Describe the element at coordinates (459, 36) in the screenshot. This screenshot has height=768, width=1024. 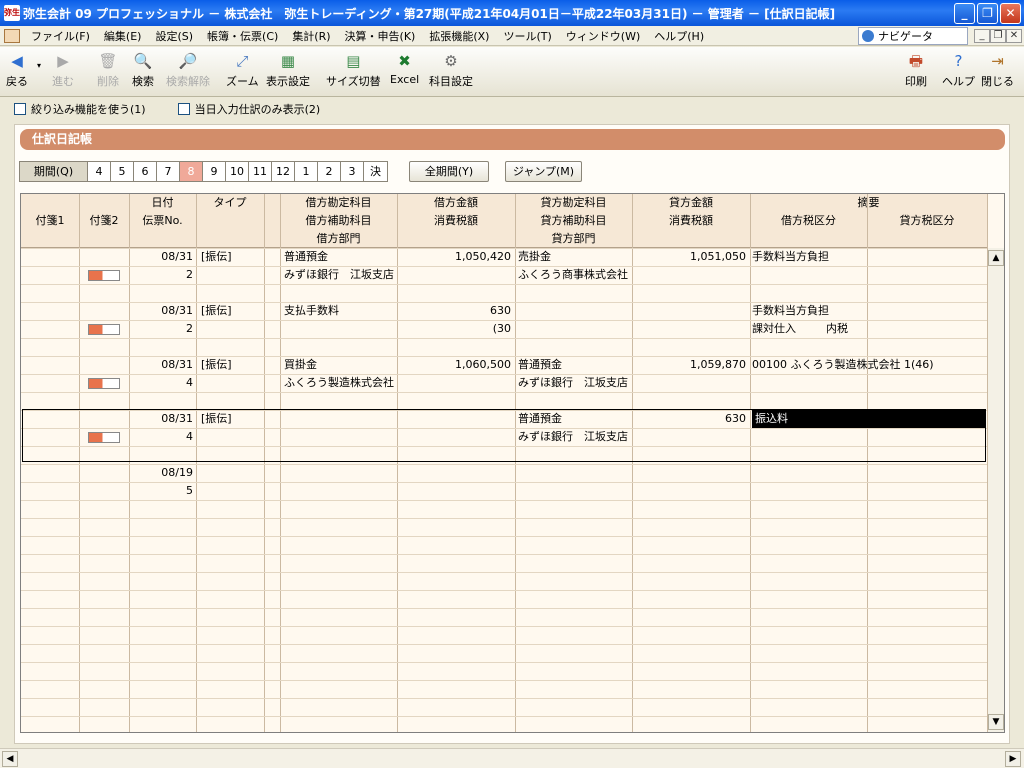
I see `menu-extensions: 拡張機能(X)` at that location.